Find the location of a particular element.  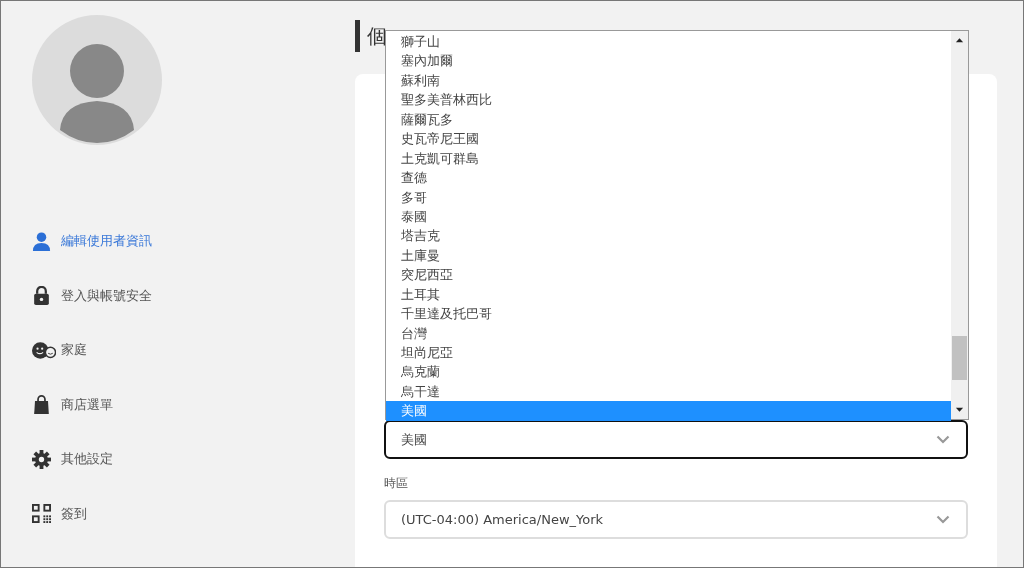

dropdown-option: 烏克蘭 is located at coordinates (668, 372).